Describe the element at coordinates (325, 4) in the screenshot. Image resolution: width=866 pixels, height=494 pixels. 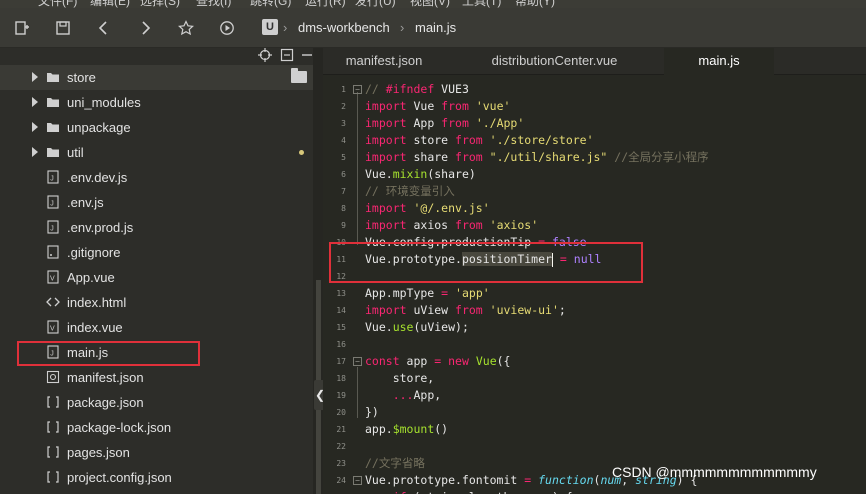
I see `menu-item: 运行(R)` at that location.